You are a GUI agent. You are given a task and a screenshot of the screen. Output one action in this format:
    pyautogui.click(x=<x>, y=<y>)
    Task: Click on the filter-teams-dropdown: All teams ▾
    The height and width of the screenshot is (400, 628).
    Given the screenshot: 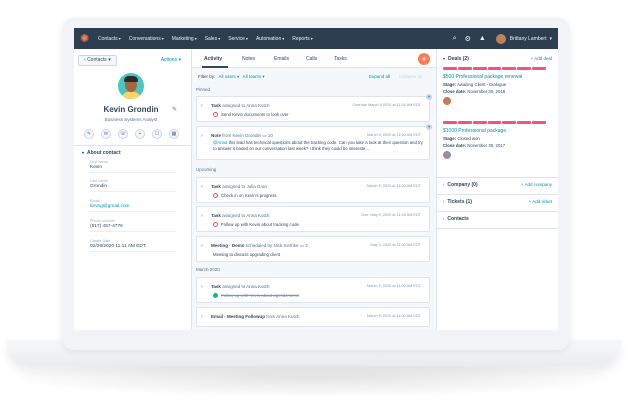 What is the action you would take?
    pyautogui.click(x=254, y=76)
    